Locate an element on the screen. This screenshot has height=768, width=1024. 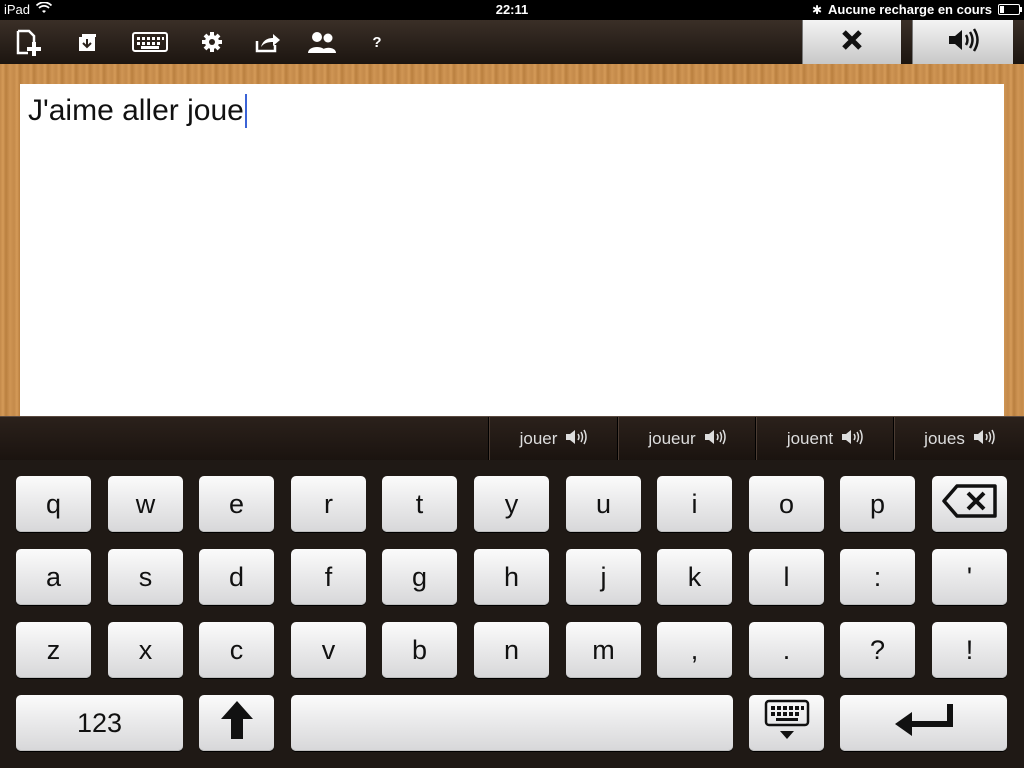
key-m: m is located at coordinates (603, 650).